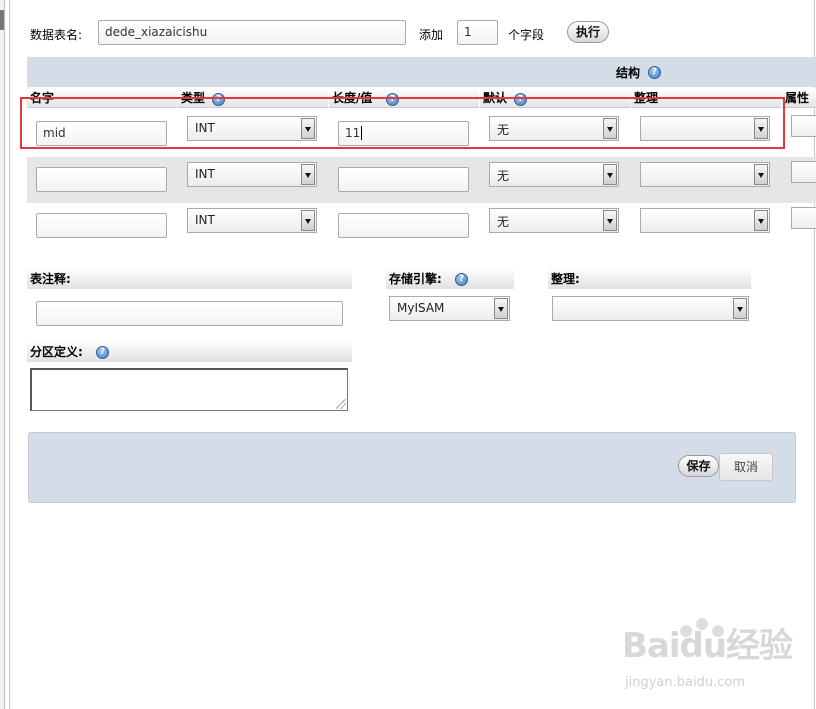 The height and width of the screenshot is (709, 816). What do you see at coordinates (402, 123) in the screenshot?
I see `highlight-annotation-box` at bounding box center [402, 123].